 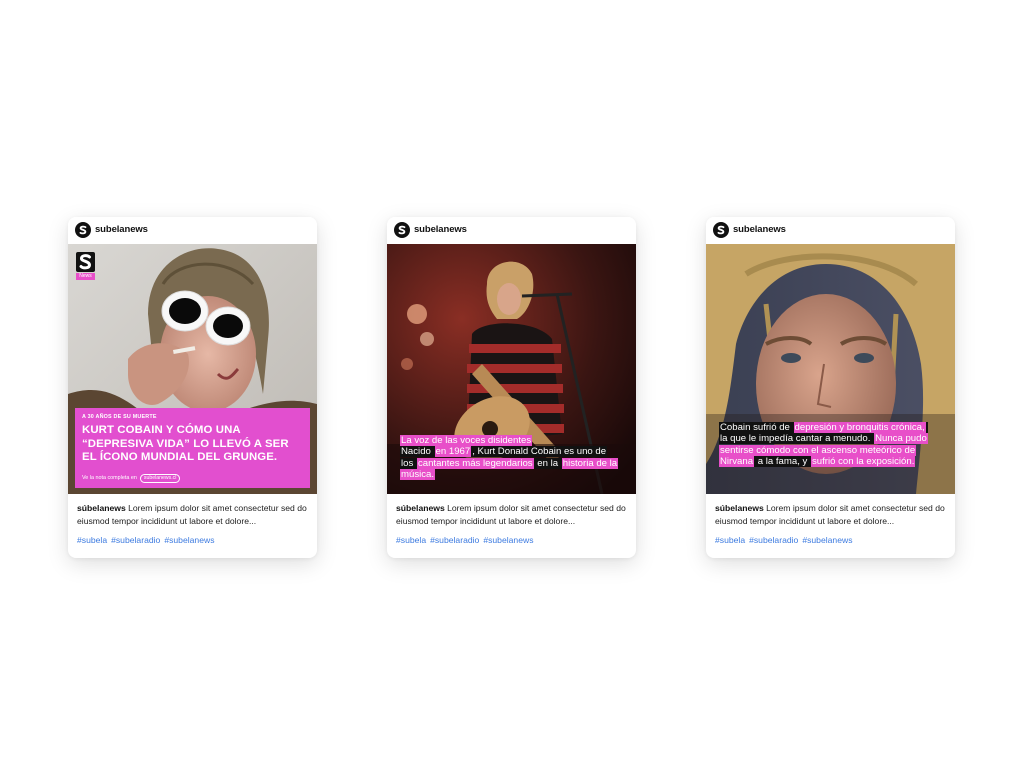 I want to click on quote-segment: La voz de las voces disidentes, so click(x=466, y=440).